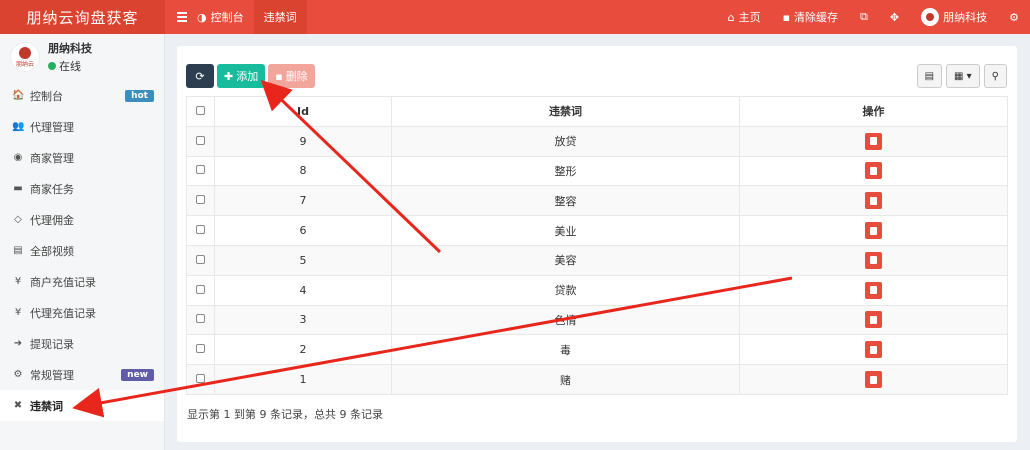  Describe the element at coordinates (82, 126) in the screenshot. I see `sidebar-item-1: 👥 代理管理` at that location.